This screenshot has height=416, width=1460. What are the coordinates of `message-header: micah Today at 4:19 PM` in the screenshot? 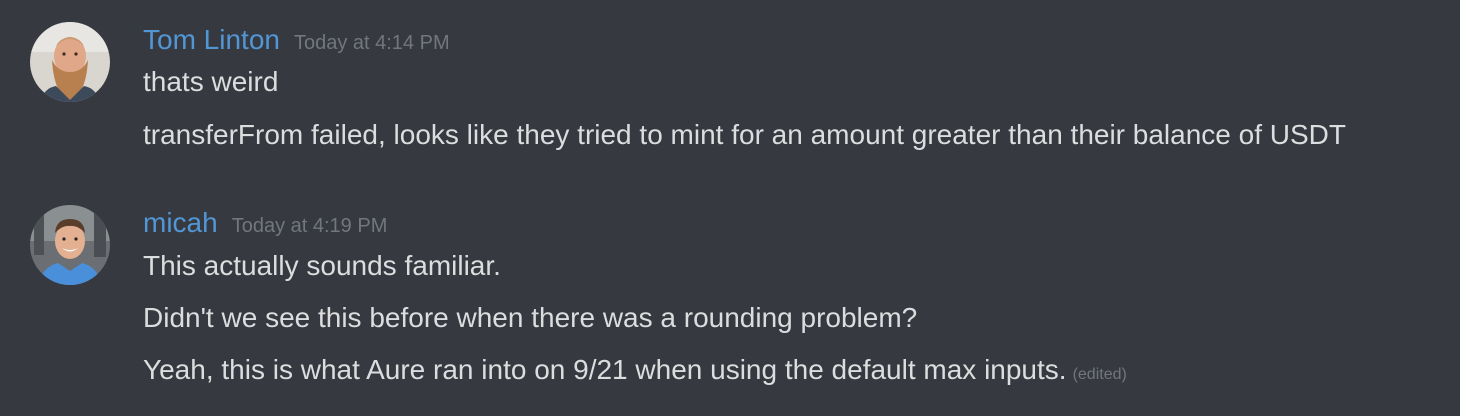 It's located at (265, 223).